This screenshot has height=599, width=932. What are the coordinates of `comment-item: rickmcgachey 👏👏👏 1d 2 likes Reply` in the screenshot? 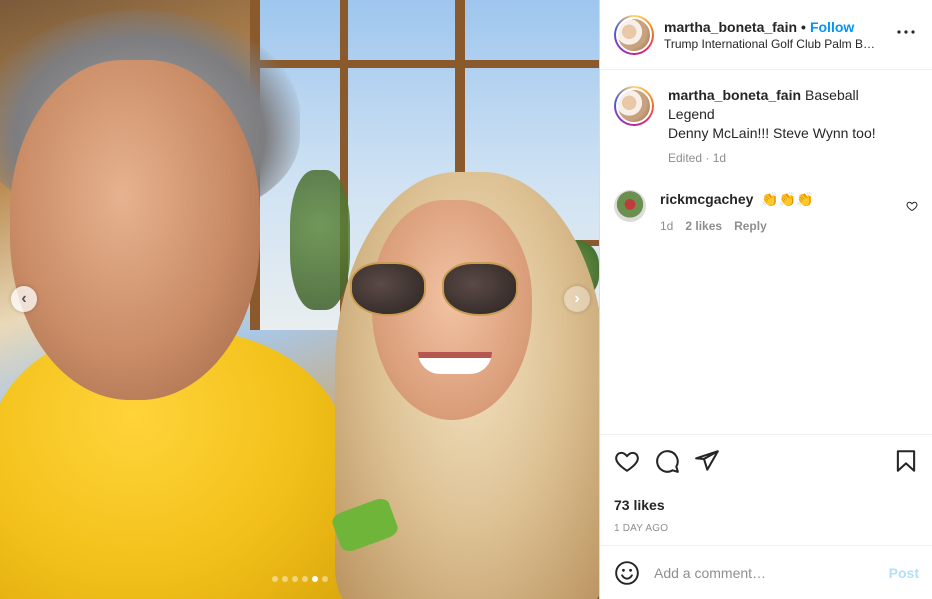 It's located at (766, 213).